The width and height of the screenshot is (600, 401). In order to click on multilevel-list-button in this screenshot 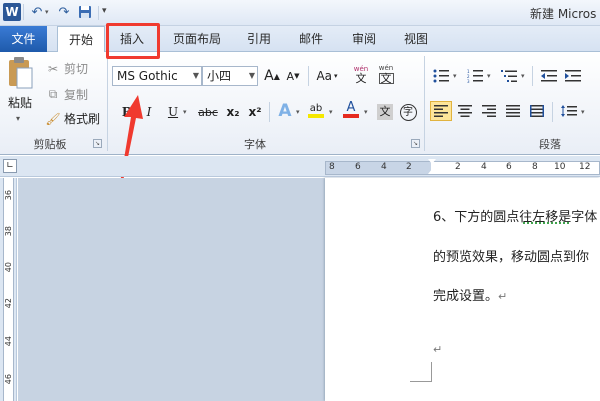, I will do `click(509, 76)`.